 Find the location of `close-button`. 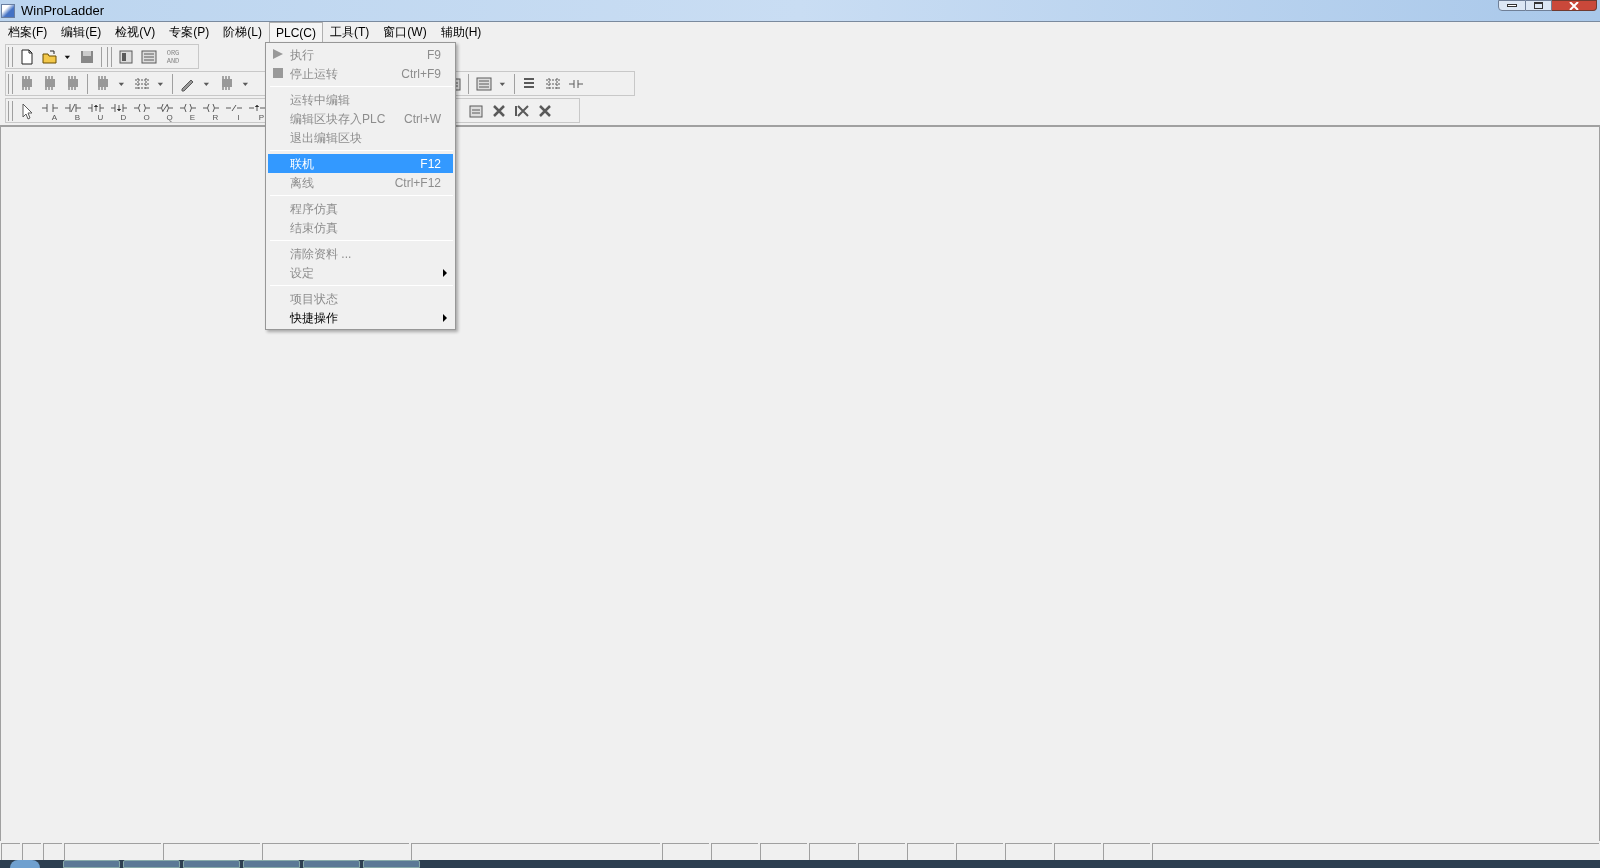

close-button is located at coordinates (1574, 5).